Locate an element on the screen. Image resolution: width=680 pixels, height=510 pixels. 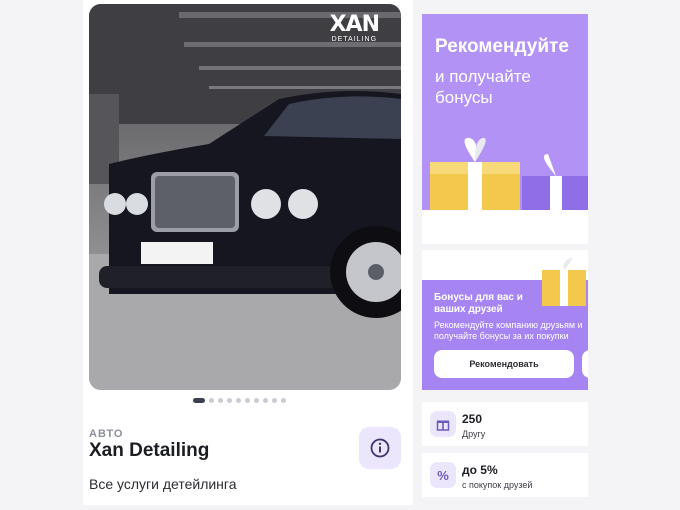
stat-friend-bonus: 250 Другу is located at coordinates (505, 424).